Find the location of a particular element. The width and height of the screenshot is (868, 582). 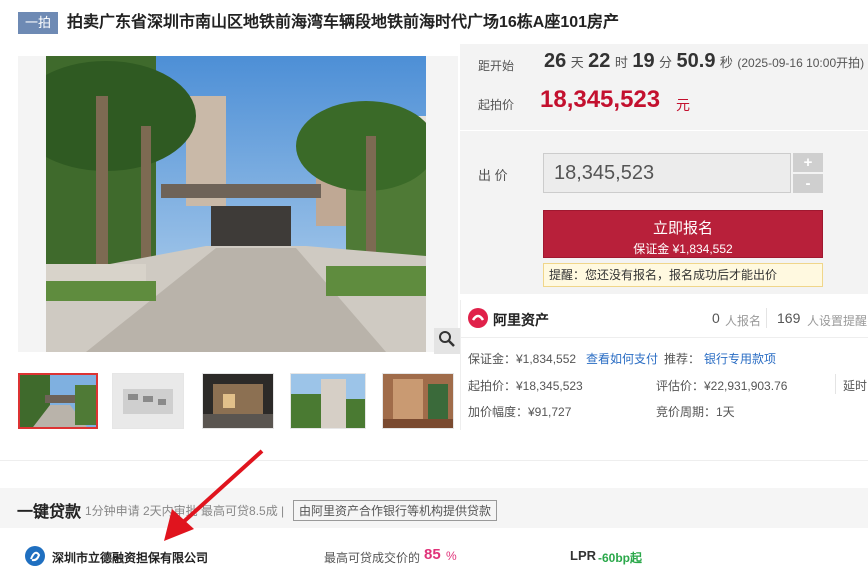

auction-round-tag: 一拍 is located at coordinates (38, 23).